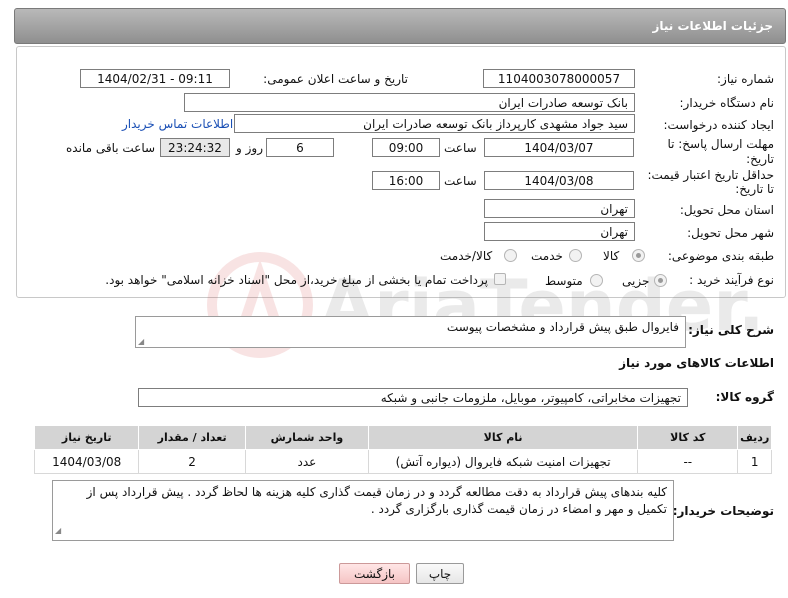 The height and width of the screenshot is (598, 788). Describe the element at coordinates (688, 461) in the screenshot. I see `cell-code: --` at that location.